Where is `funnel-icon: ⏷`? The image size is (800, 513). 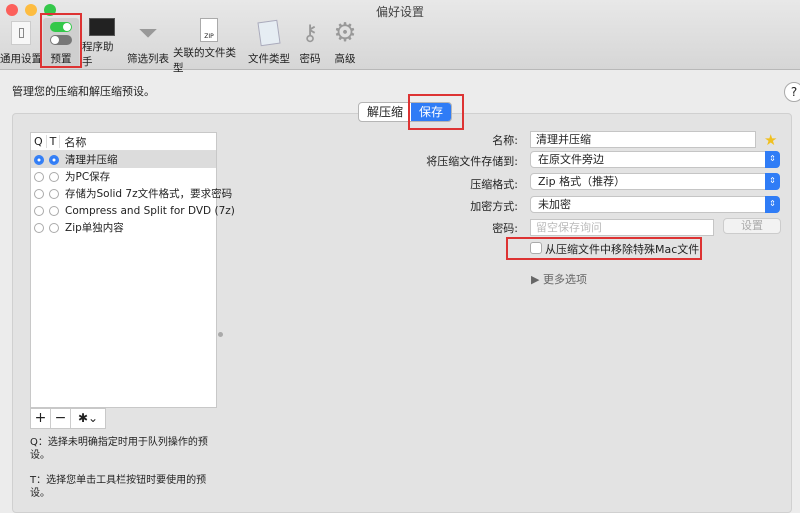
funnel-icon: ⏷ is located at coordinates (148, 33).